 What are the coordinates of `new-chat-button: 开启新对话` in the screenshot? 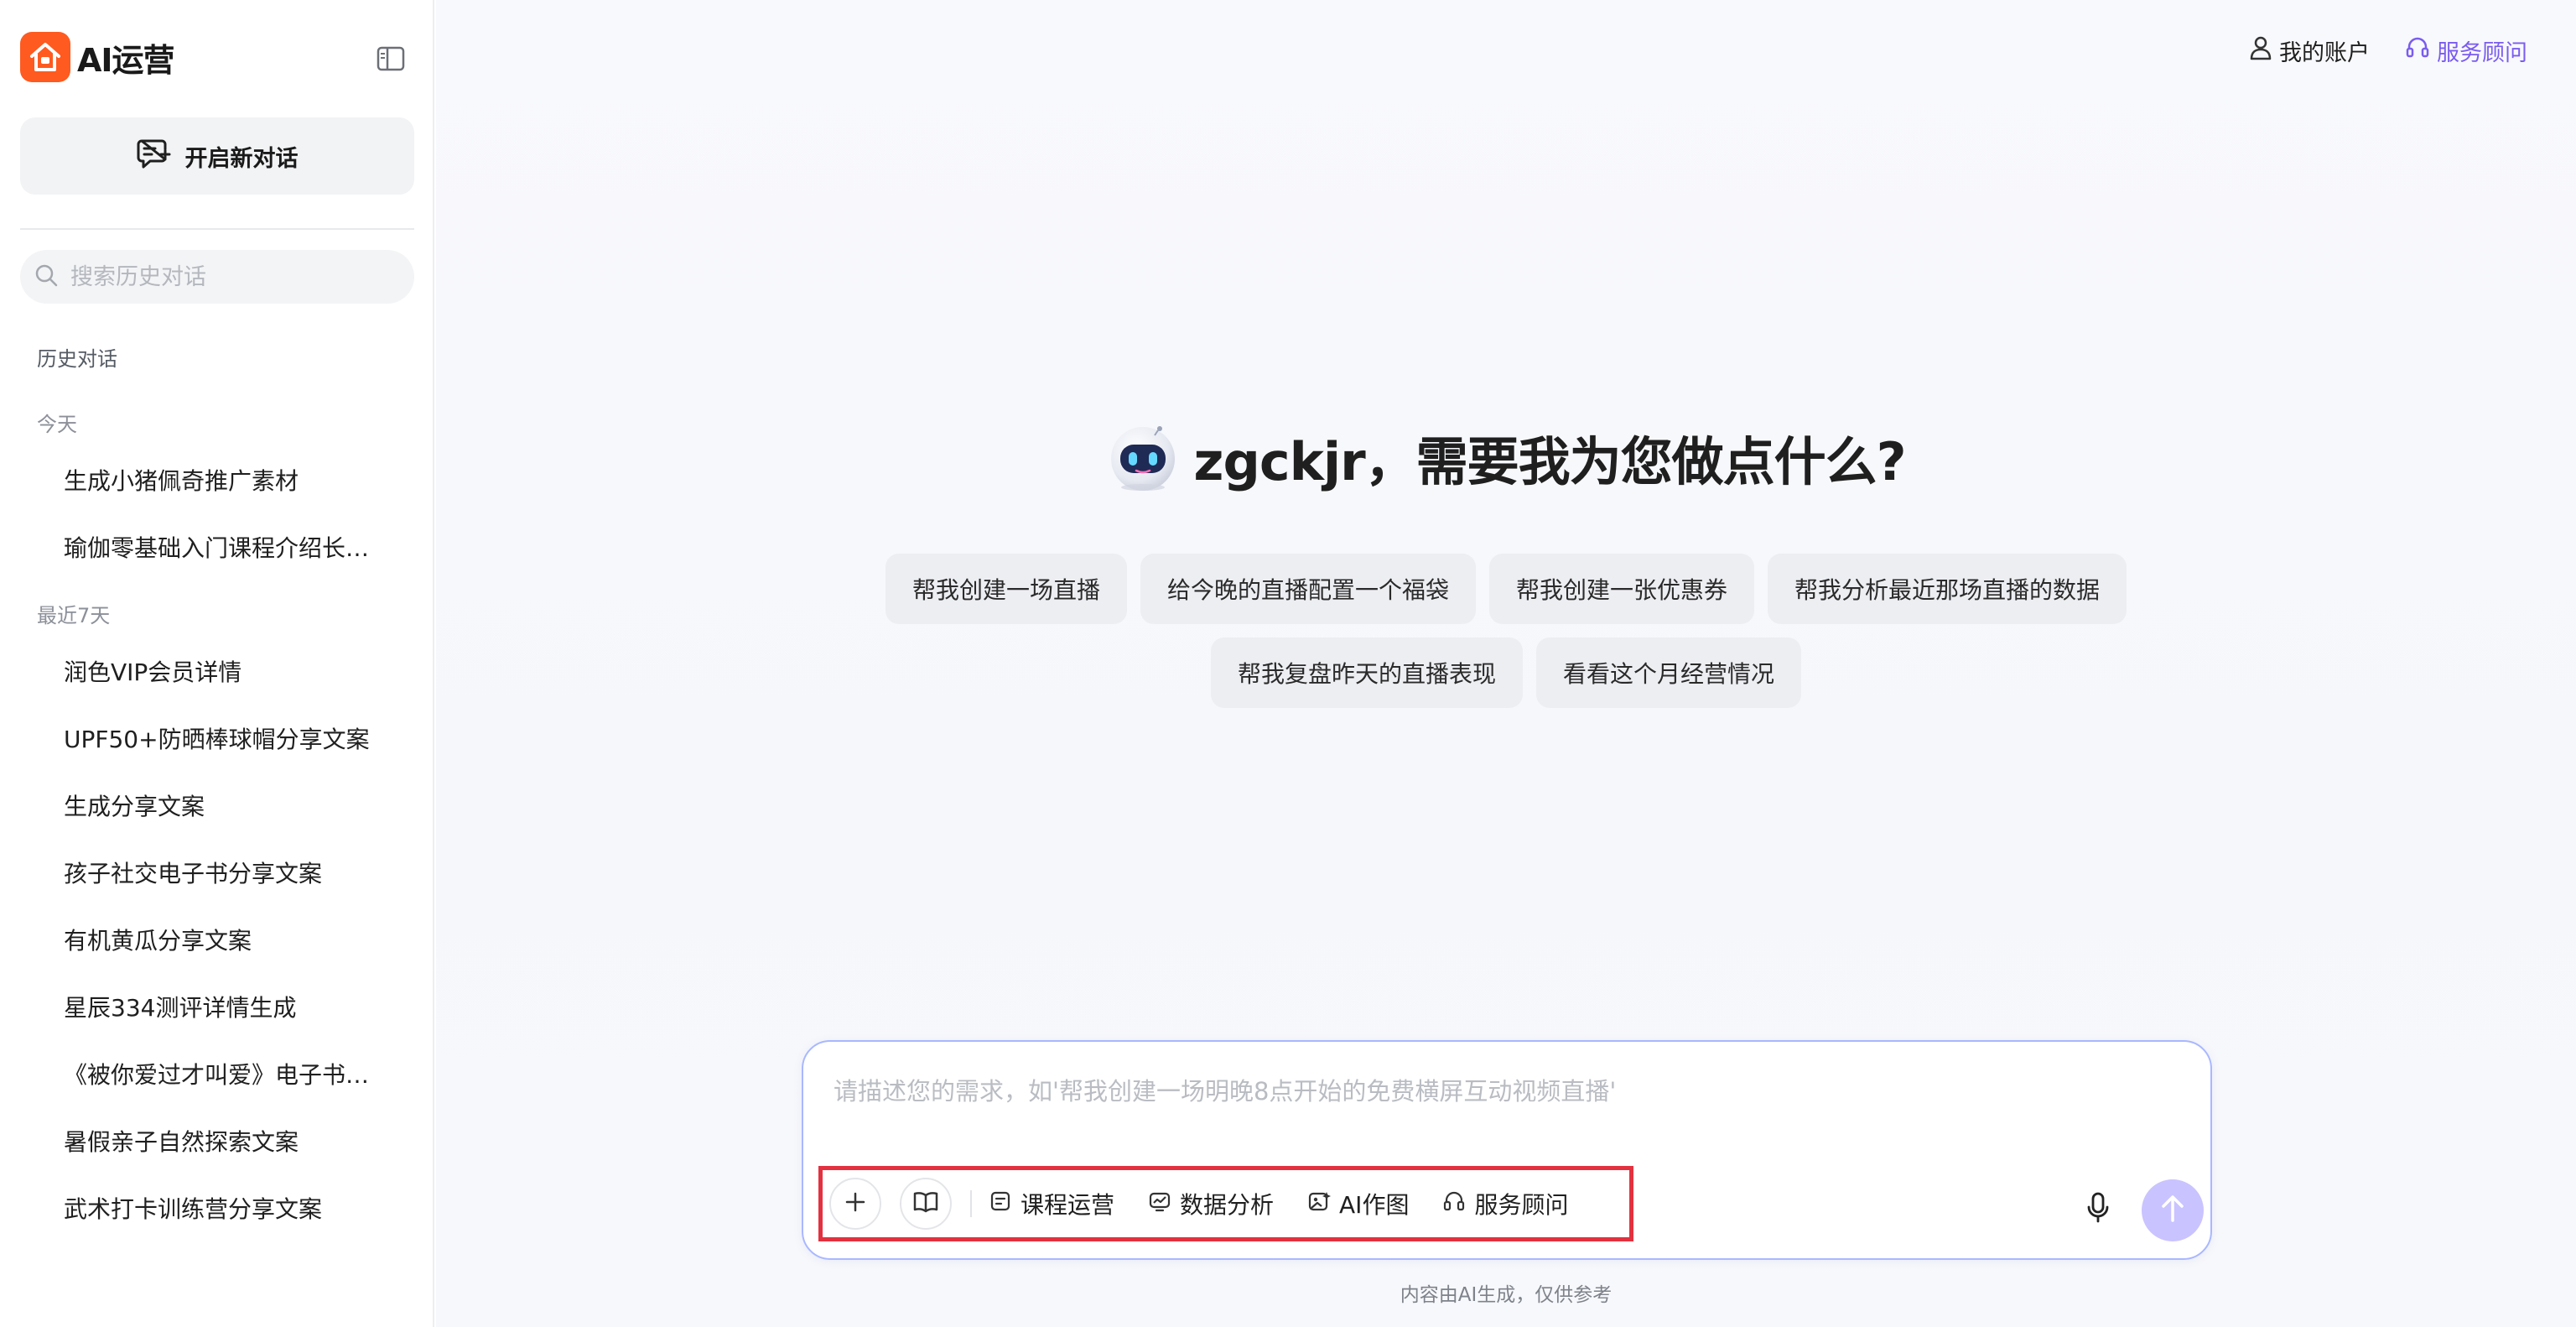 It's located at (217, 156).